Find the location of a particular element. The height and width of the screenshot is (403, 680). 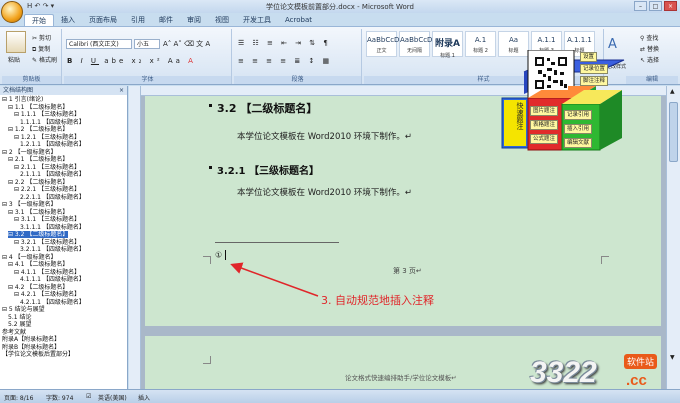

annotation-arrow is located at coordinates (274, 279).